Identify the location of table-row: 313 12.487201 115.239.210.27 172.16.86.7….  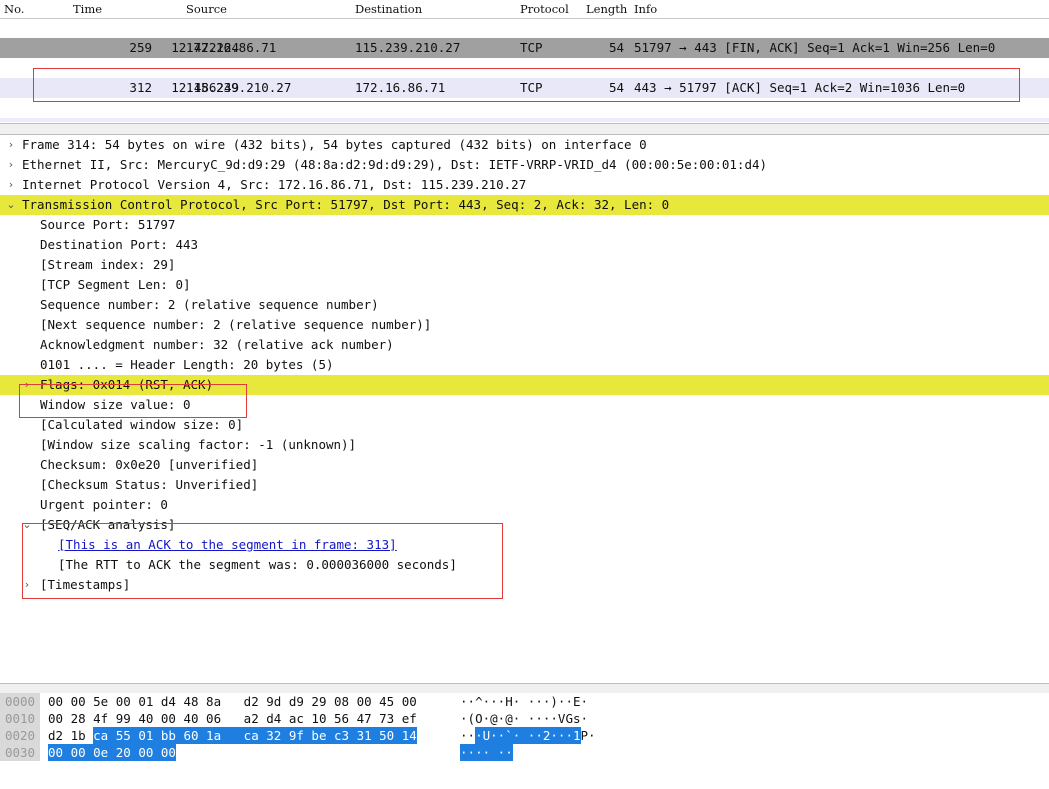
(524, 120).